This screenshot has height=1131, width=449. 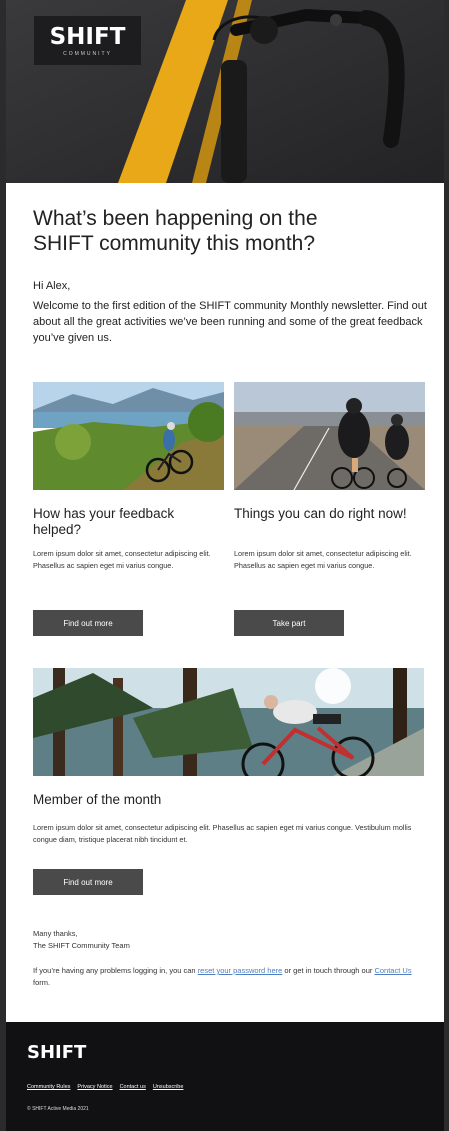 What do you see at coordinates (88, 882) in the screenshot?
I see `member-find-out-more-button: Find out more` at bounding box center [88, 882].